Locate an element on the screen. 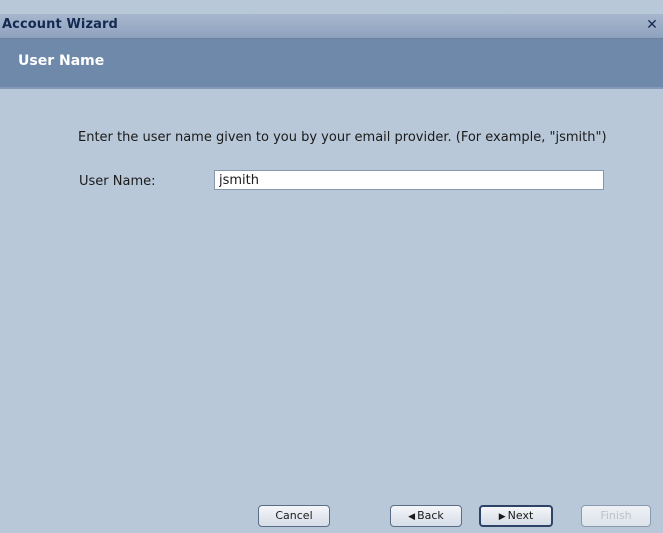 This screenshot has width=663, height=533. finish-button: Finish is located at coordinates (616, 516).